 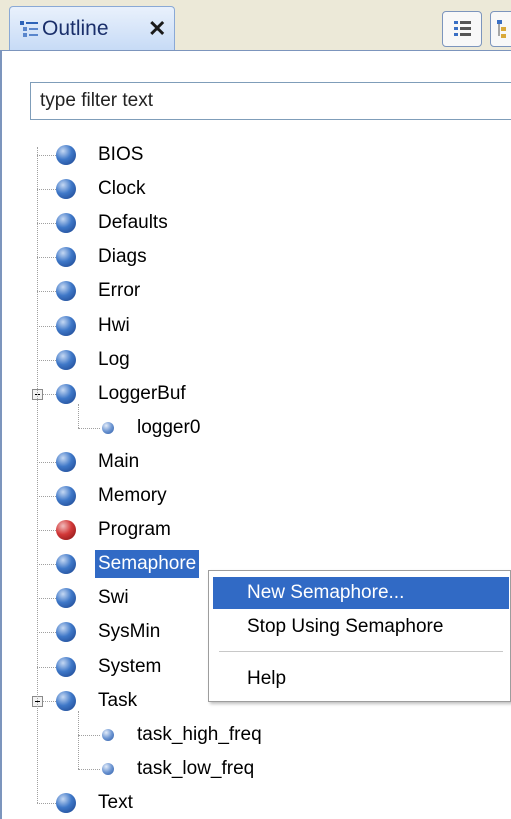 What do you see at coordinates (37, 475) in the screenshot?
I see `tree-trunk-line` at bounding box center [37, 475].